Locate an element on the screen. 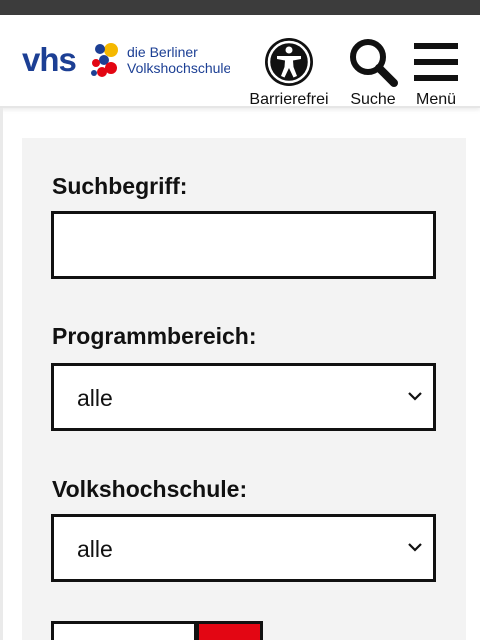  logo-line-2: Volkshochschulen is located at coordinates (178, 68).